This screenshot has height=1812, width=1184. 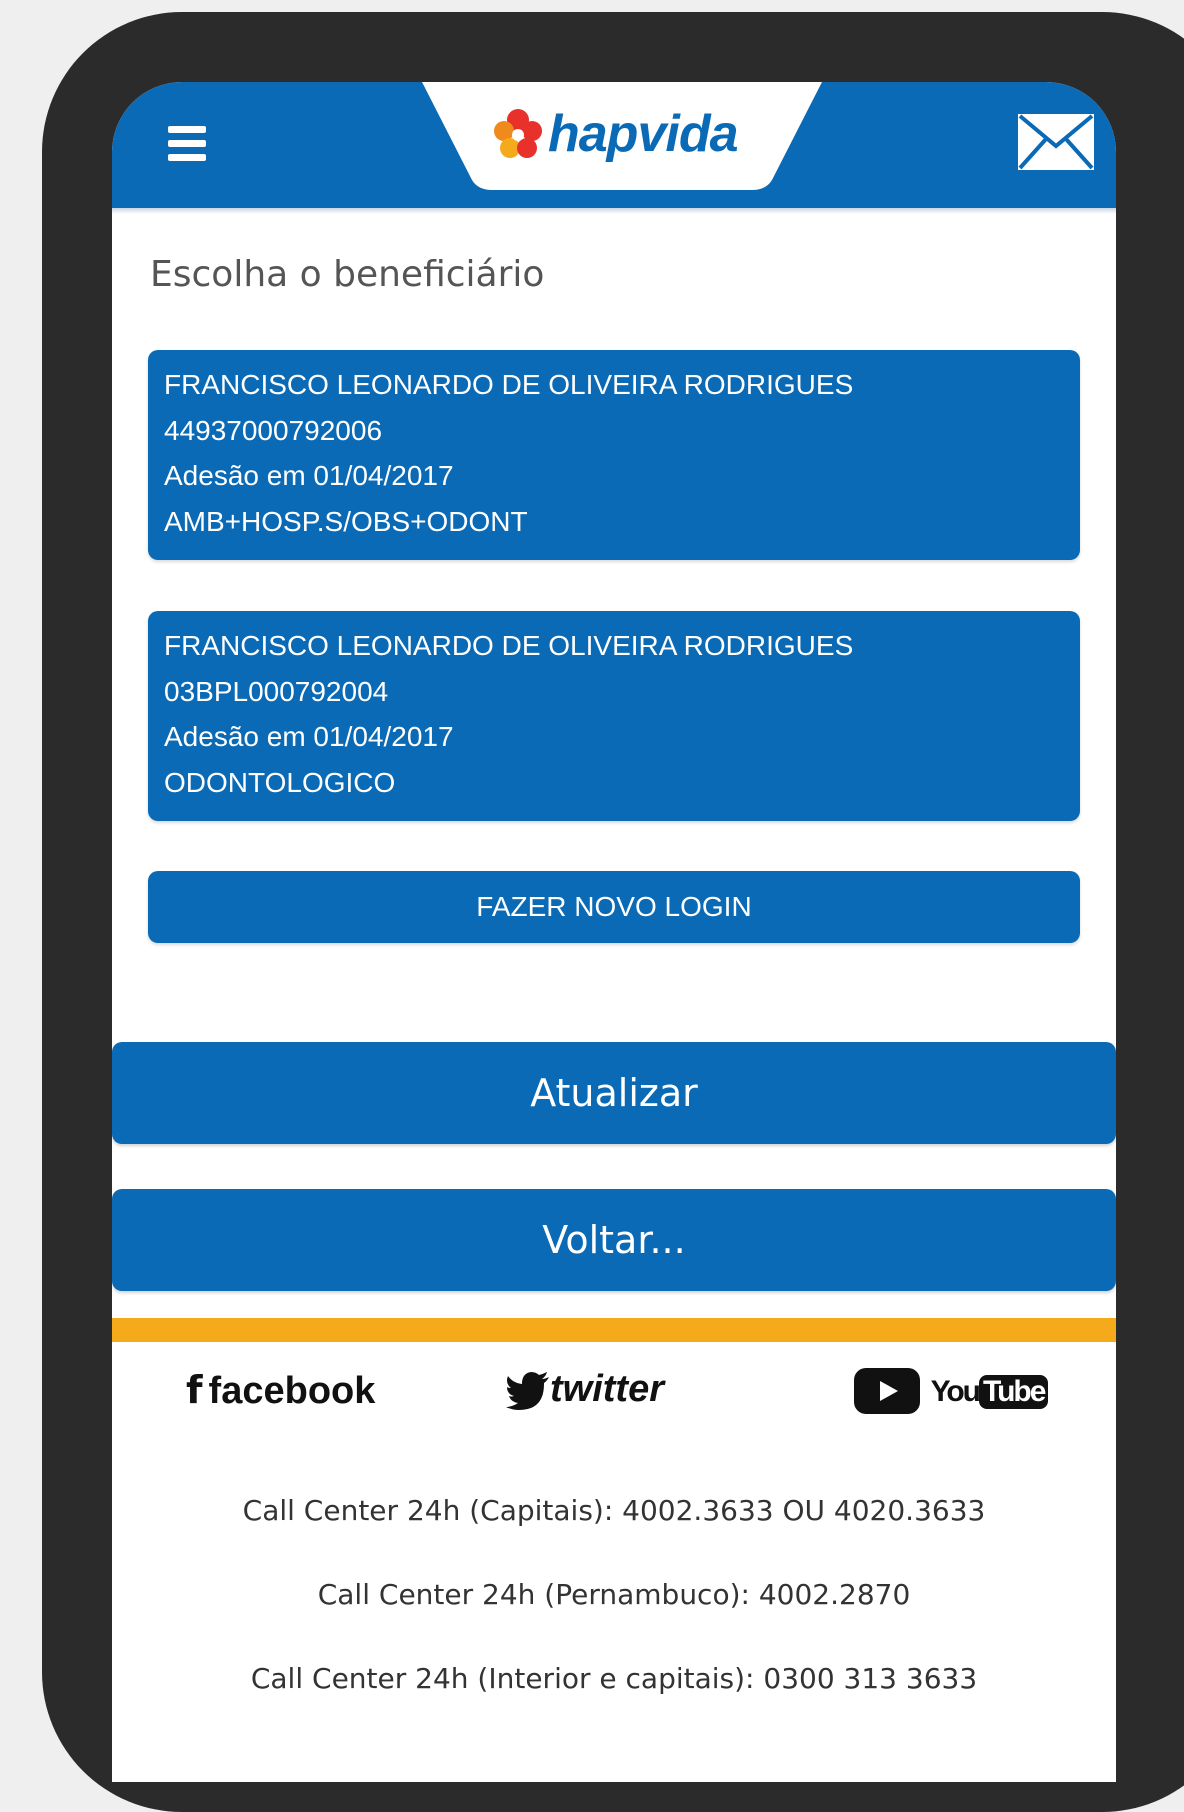 I want to click on facebook-label: facebook, so click(x=292, y=1391).